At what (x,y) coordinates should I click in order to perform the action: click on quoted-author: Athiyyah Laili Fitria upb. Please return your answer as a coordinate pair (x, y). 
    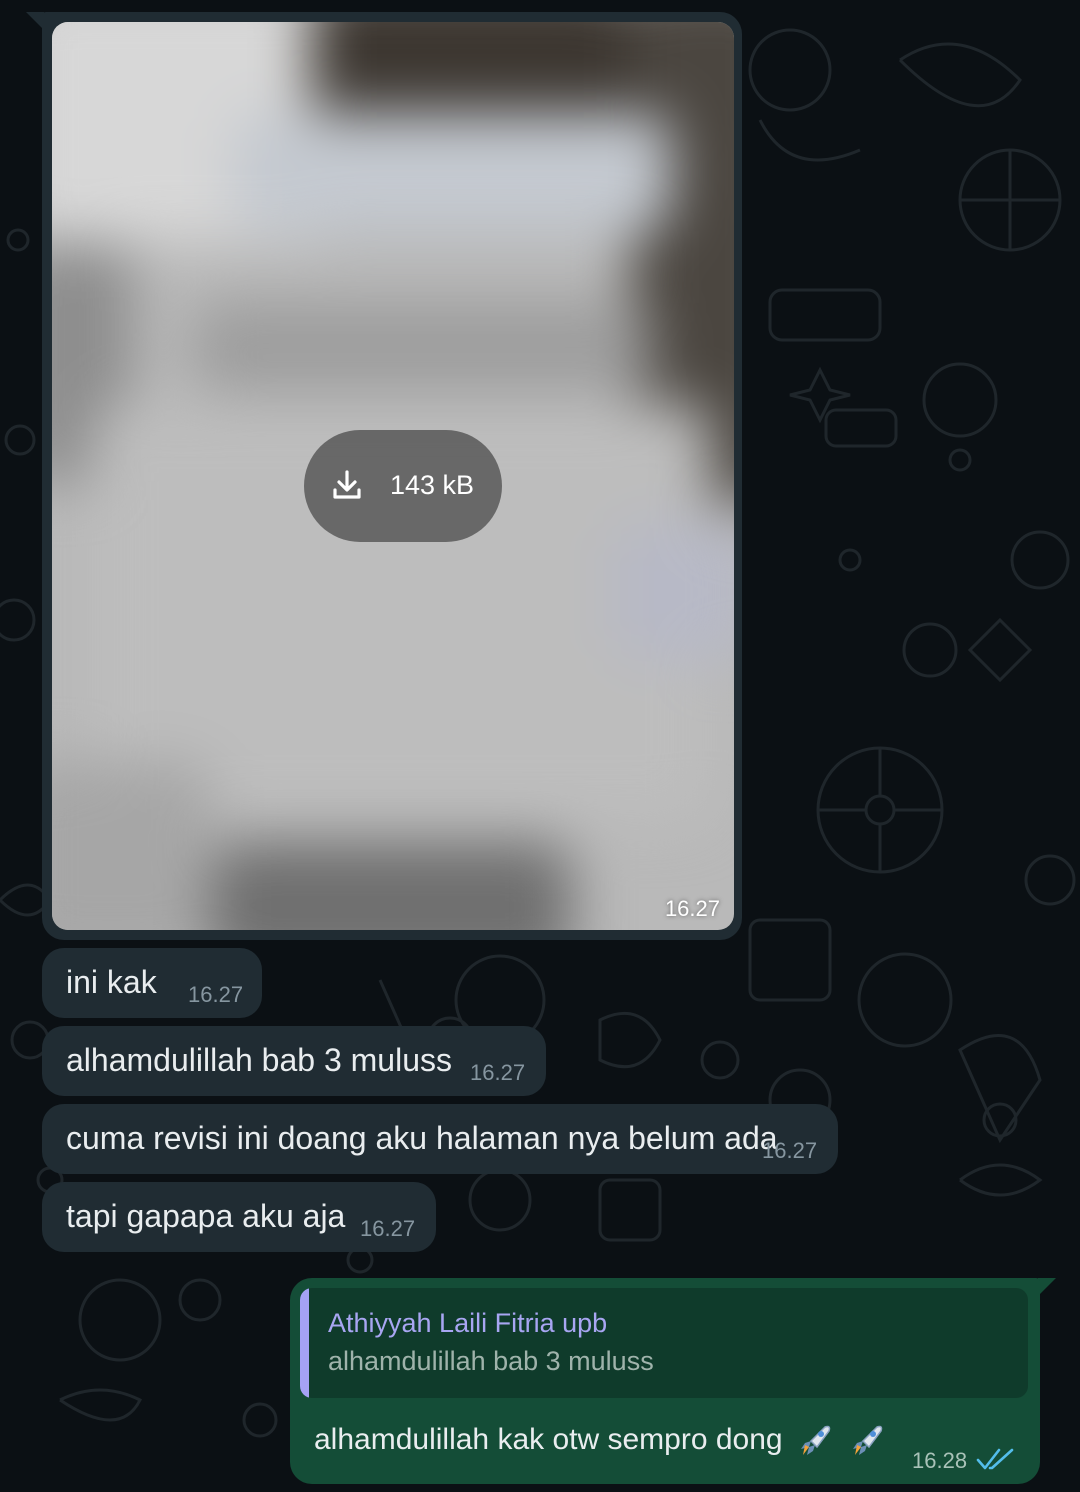
    Looking at the image, I should click on (468, 1323).